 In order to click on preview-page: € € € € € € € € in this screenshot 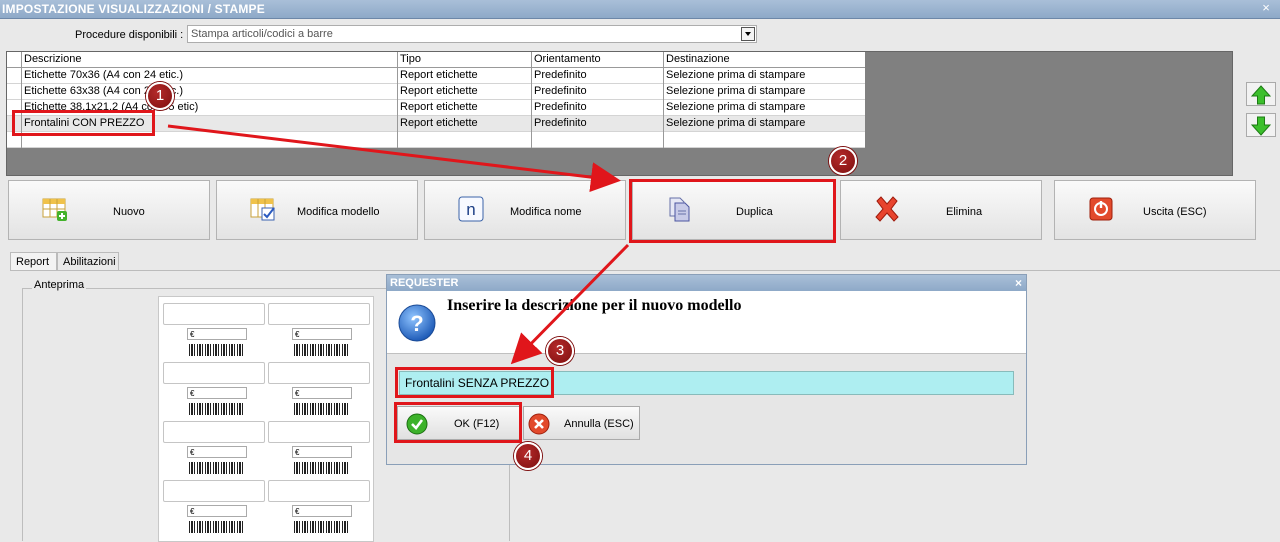, I will do `click(266, 419)`.